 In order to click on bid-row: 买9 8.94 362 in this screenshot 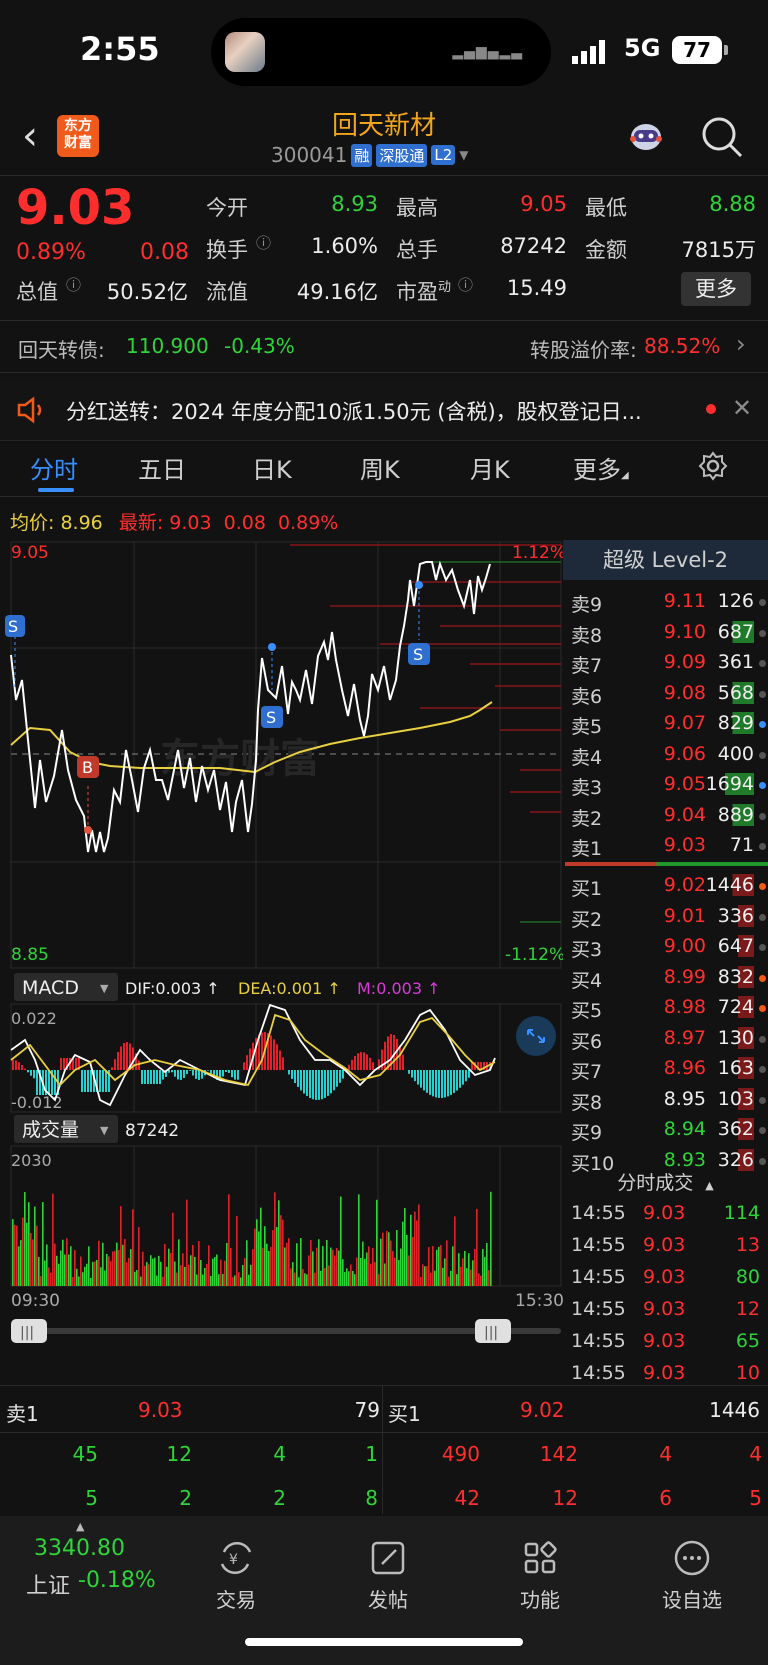, I will do `click(665, 1131)`.